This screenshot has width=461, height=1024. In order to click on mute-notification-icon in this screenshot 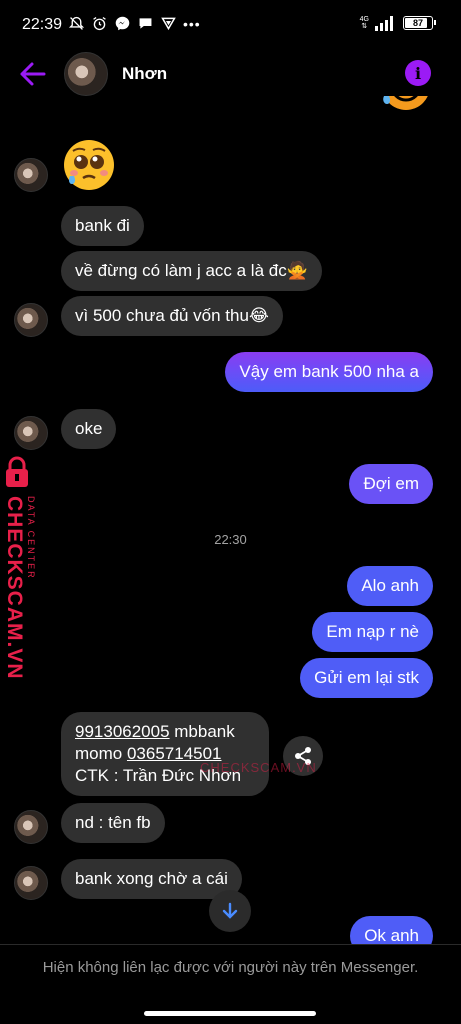, I will do `click(76, 23)`.